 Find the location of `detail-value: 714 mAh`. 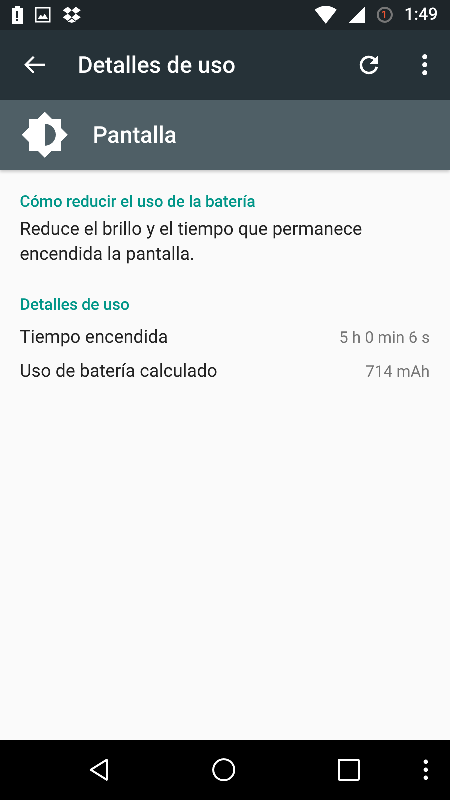

detail-value: 714 mAh is located at coordinates (398, 371).